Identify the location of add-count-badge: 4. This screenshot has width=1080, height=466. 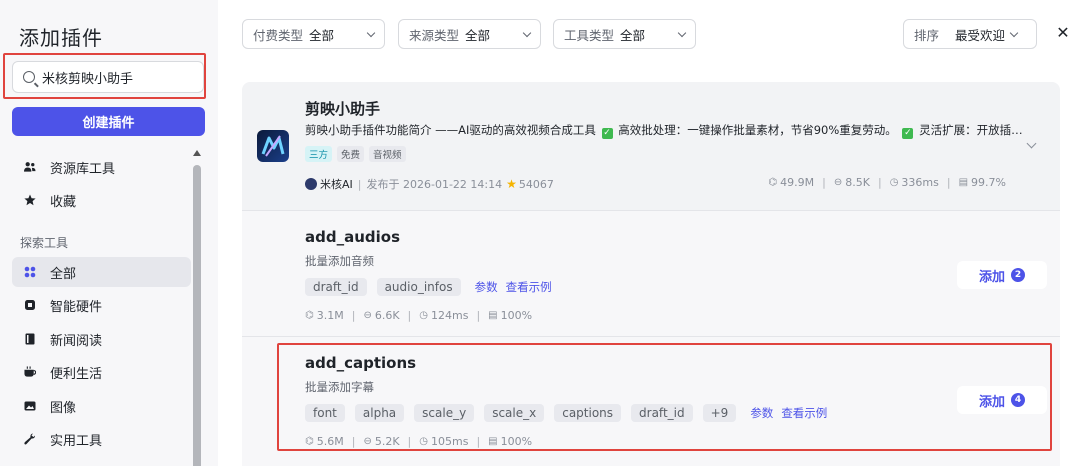
(1018, 400).